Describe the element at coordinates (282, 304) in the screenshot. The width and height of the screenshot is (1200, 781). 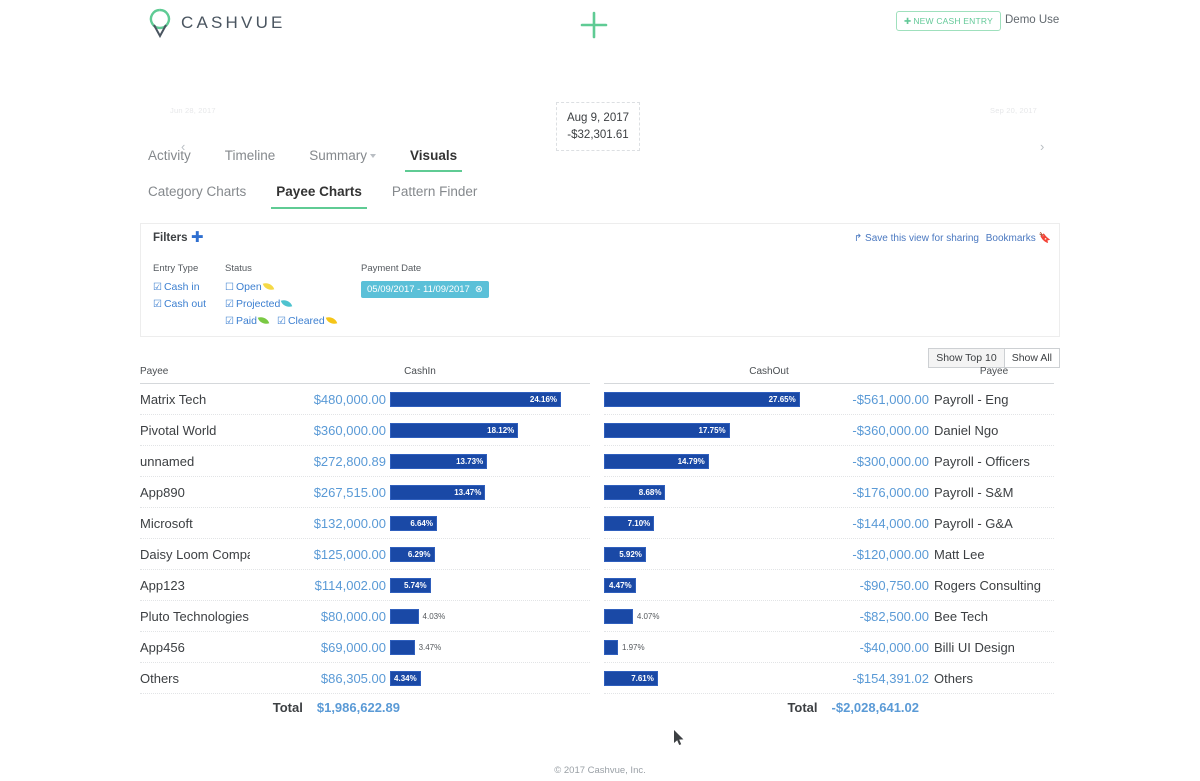
I see `filter-option-projected: ☑ Projected` at that location.